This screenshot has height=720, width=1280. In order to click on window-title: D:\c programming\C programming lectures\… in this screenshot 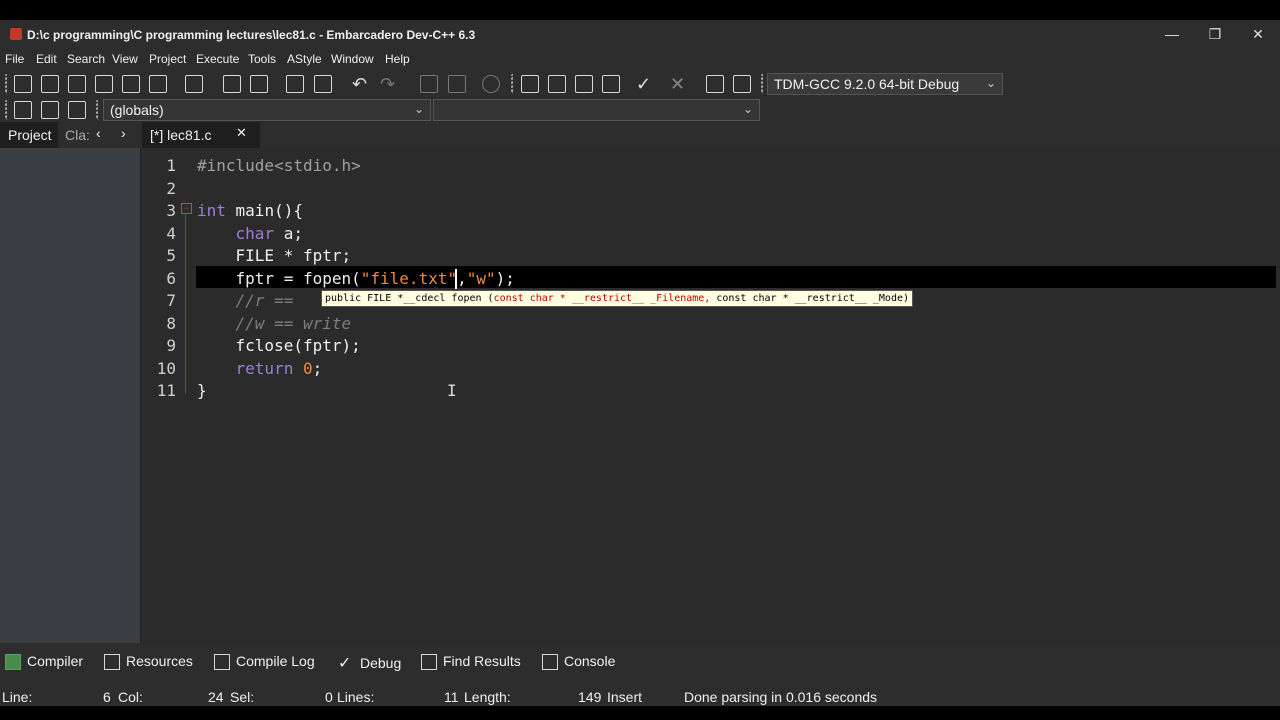, I will do `click(251, 35)`.